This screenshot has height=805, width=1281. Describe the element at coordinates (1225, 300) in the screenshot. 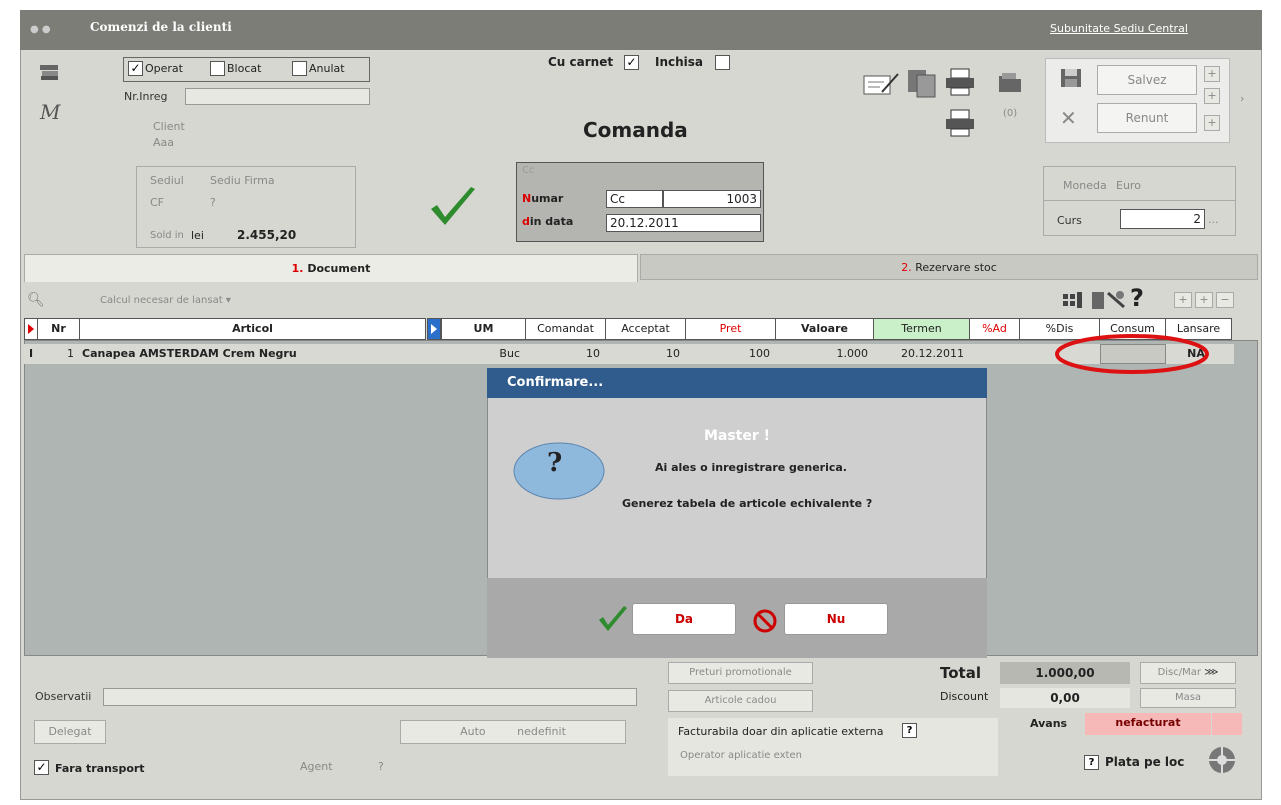

I see `grid-remove-icon: −` at that location.